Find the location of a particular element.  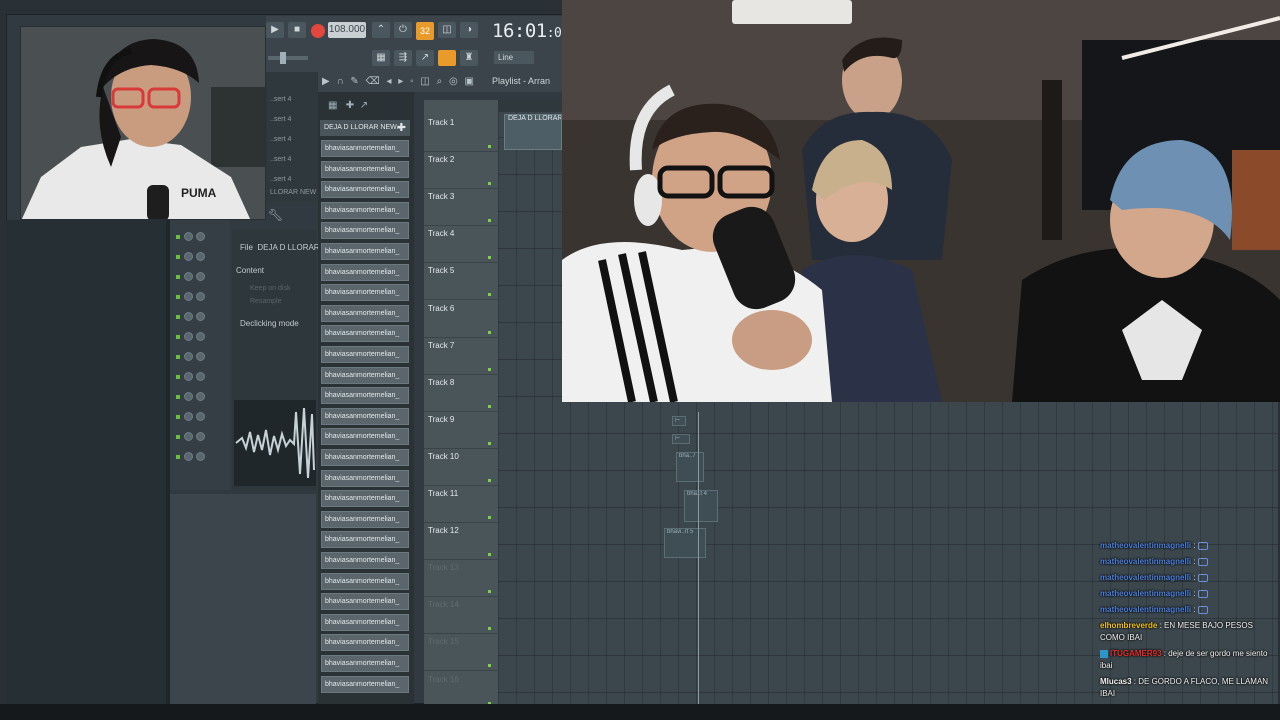

snap-mode-select: Line is located at coordinates (514, 57).